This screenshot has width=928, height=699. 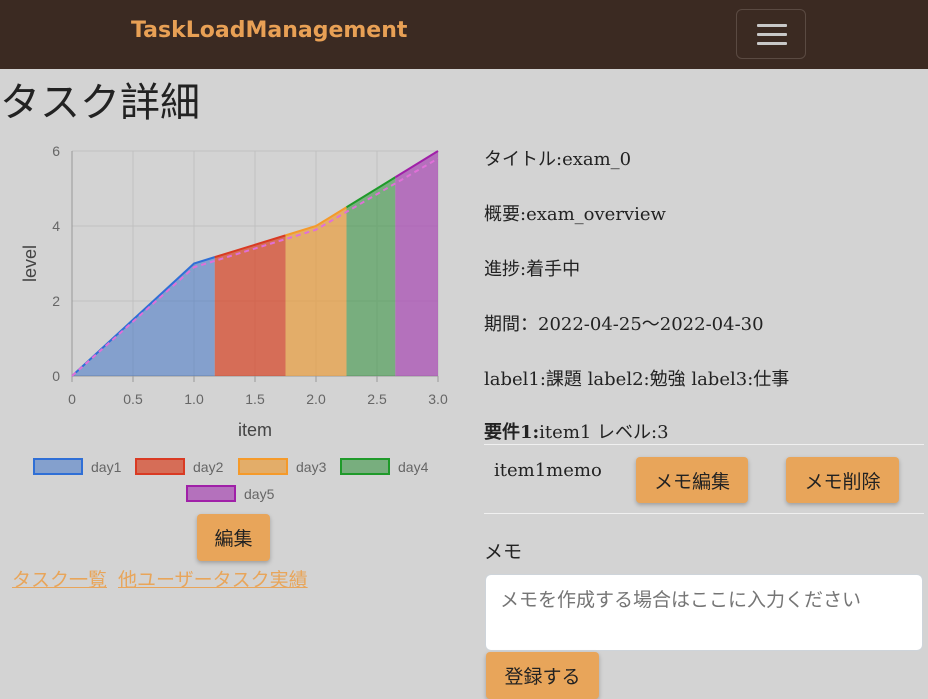 What do you see at coordinates (512, 432) in the screenshot?
I see `requirement-heading: 要件1:` at bounding box center [512, 432].